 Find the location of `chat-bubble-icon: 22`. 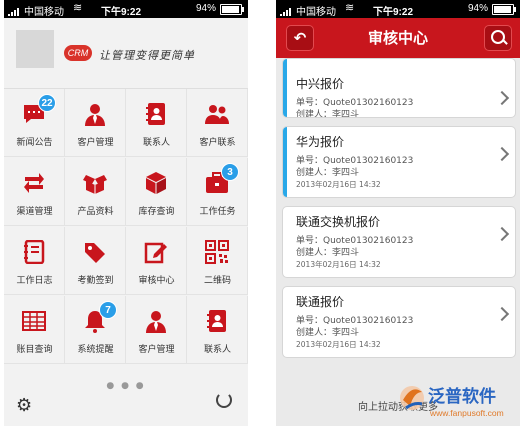

chat-bubble-icon: 22 is located at coordinates (39, 110).